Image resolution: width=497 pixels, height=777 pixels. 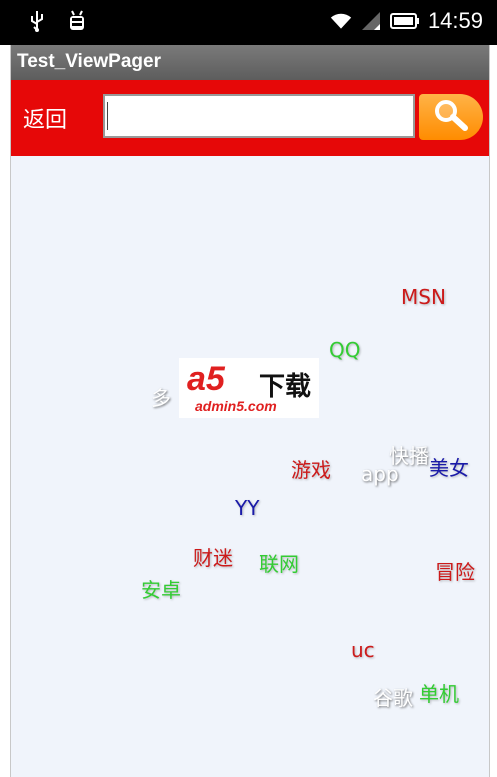 What do you see at coordinates (250, 62) in the screenshot?
I see `title-bar: Test_ViewPager` at bounding box center [250, 62].